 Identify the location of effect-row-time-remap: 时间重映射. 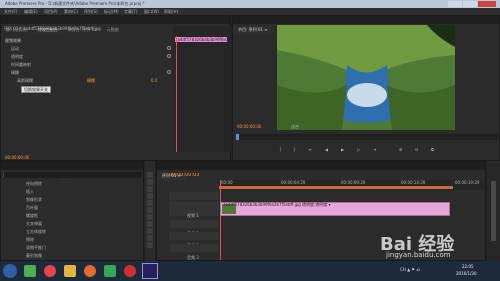
(21, 64).